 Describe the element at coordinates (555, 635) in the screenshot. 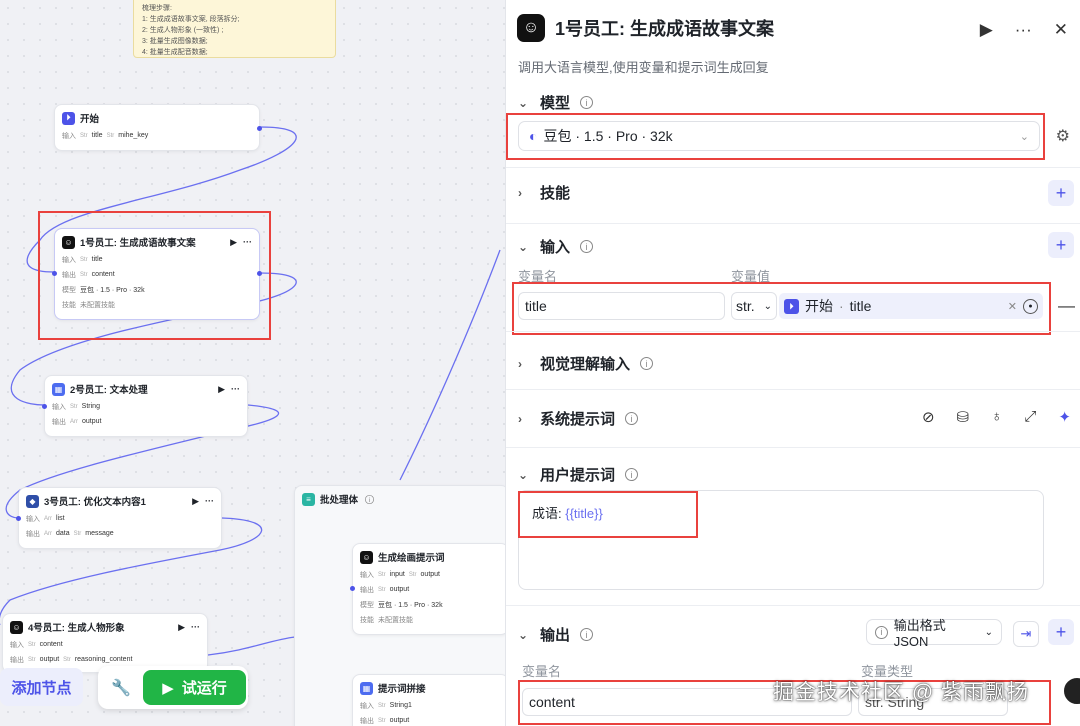

I see `section-title: 输出` at that location.